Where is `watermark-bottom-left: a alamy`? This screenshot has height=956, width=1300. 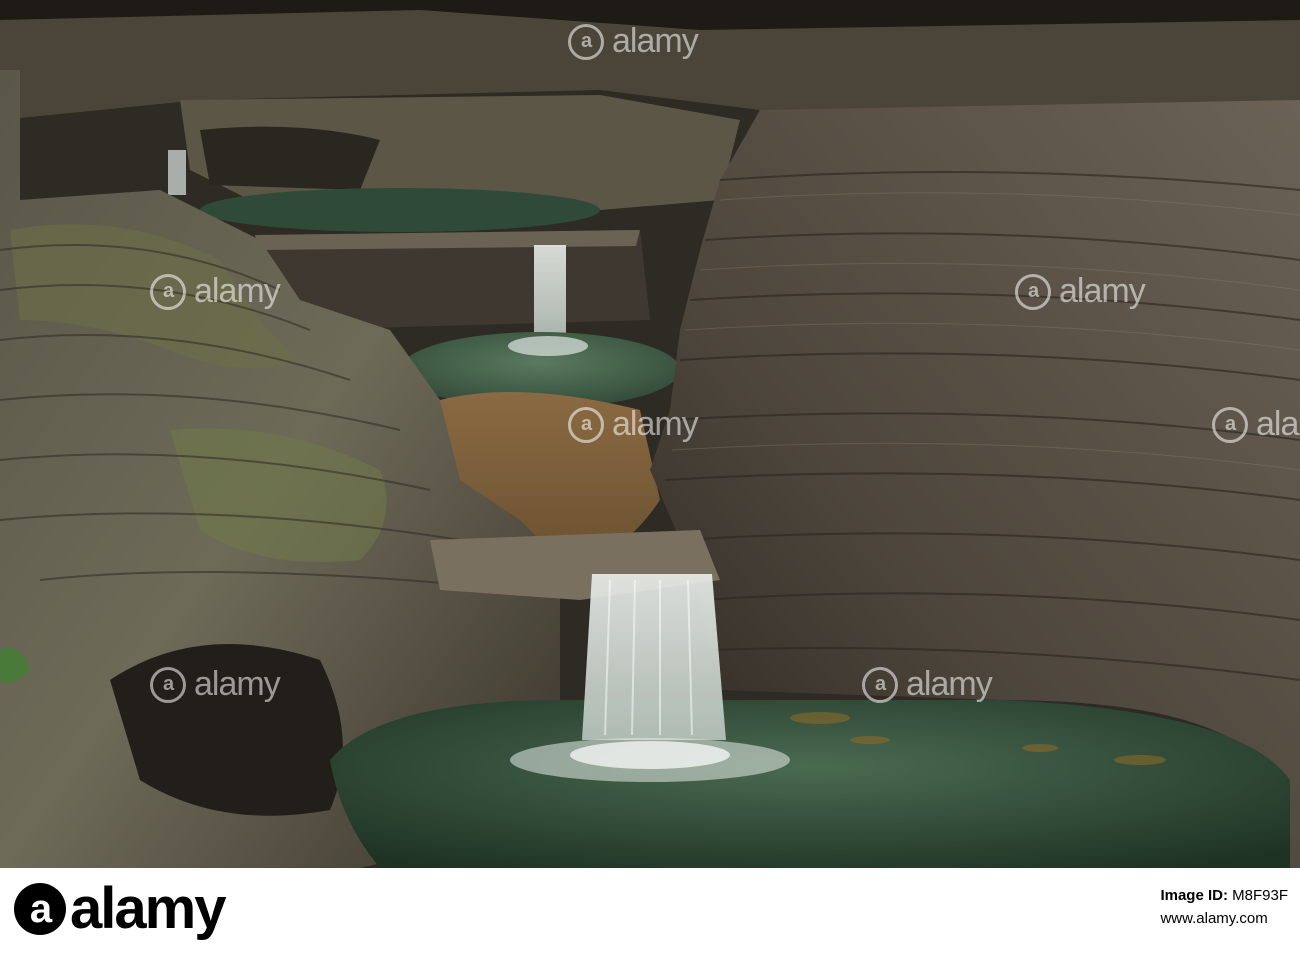 watermark-bottom-left: a alamy is located at coordinates (215, 684).